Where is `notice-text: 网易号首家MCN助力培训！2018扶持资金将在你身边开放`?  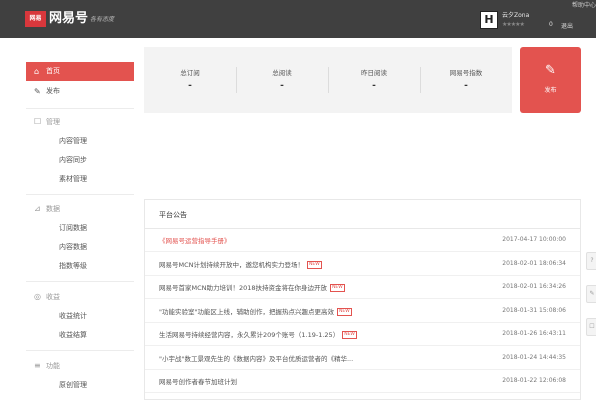
notice-text: 网易号首家MCN助力培训！2018扶持资金将在你身边开放 is located at coordinates (243, 288).